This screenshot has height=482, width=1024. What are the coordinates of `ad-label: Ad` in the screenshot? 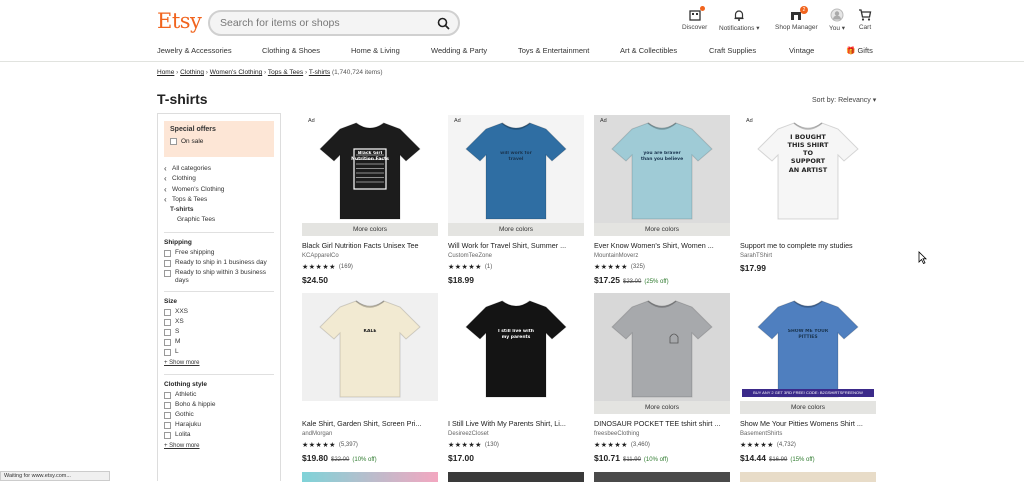 It's located at (749, 121).